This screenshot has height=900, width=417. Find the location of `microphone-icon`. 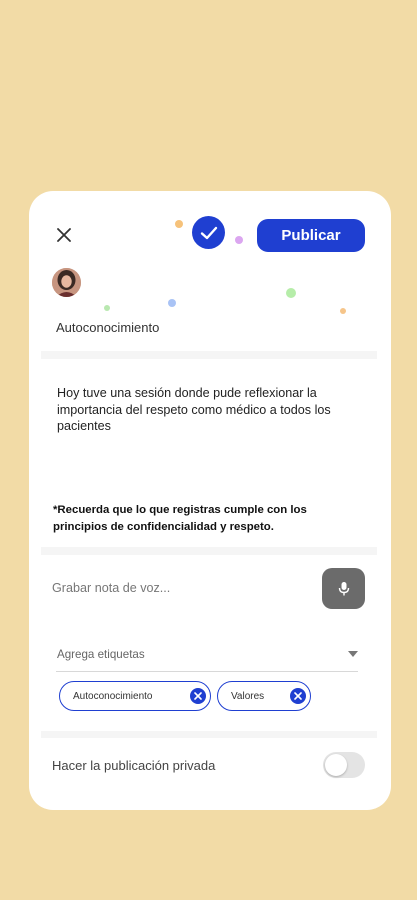

microphone-icon is located at coordinates (343, 588).